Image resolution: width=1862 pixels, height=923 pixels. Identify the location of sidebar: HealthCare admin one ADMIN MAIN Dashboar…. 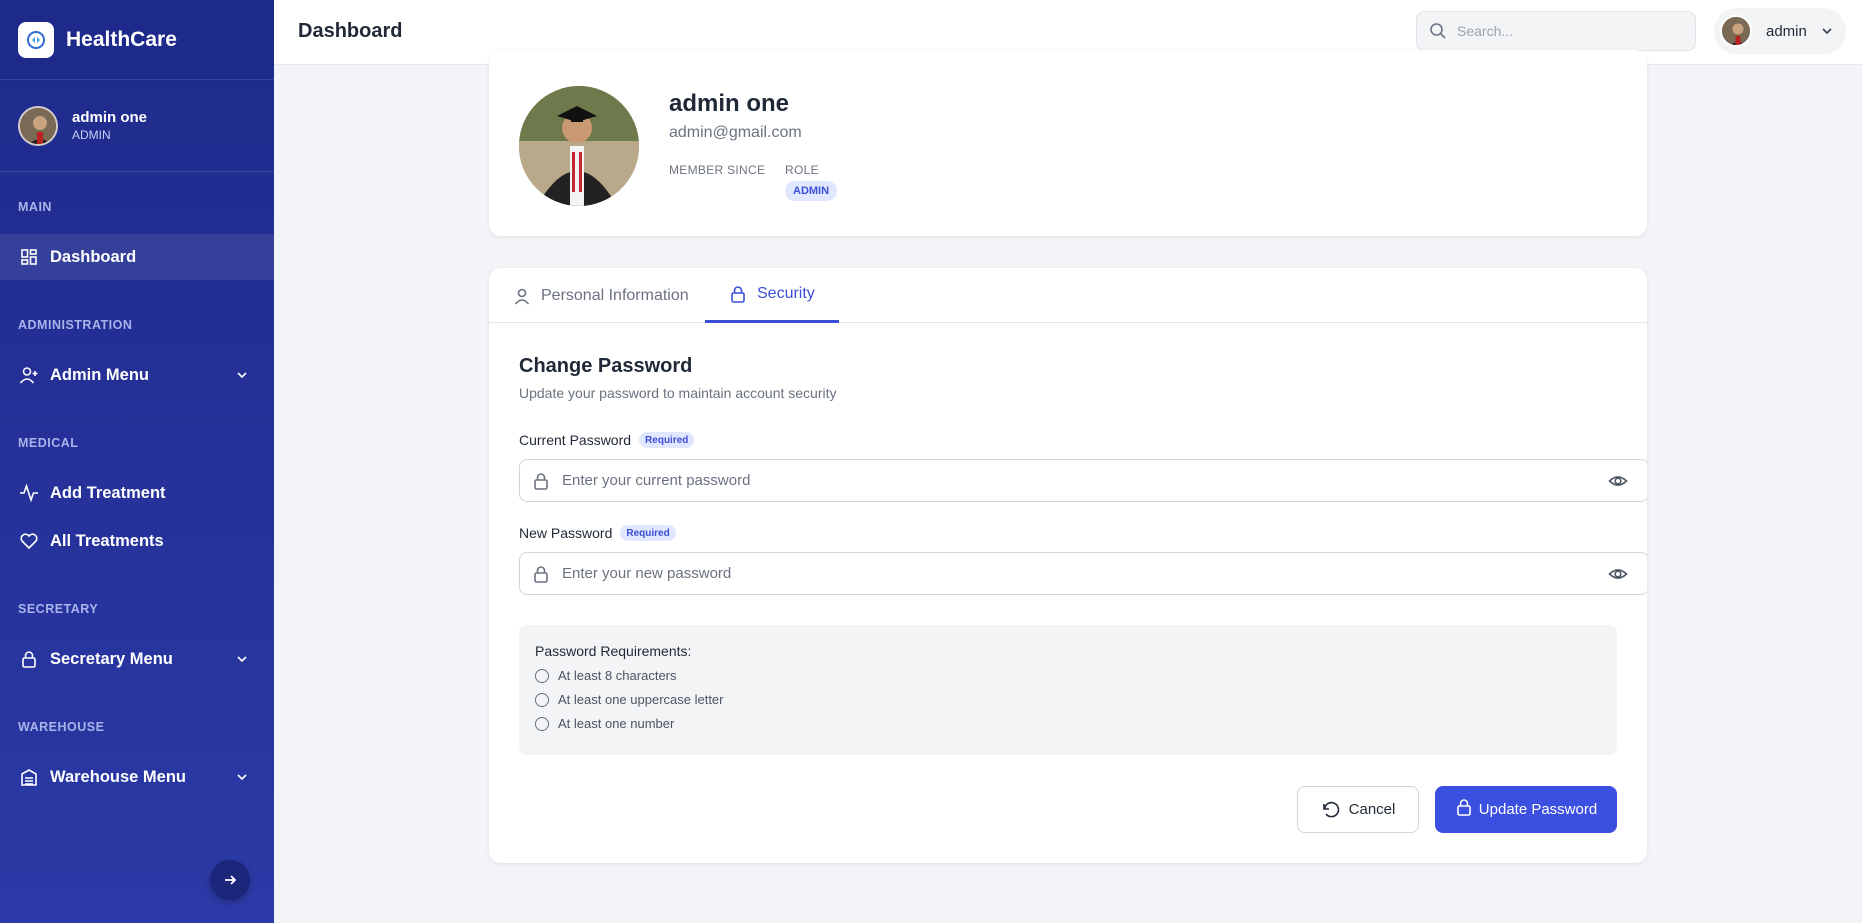
(137, 461).